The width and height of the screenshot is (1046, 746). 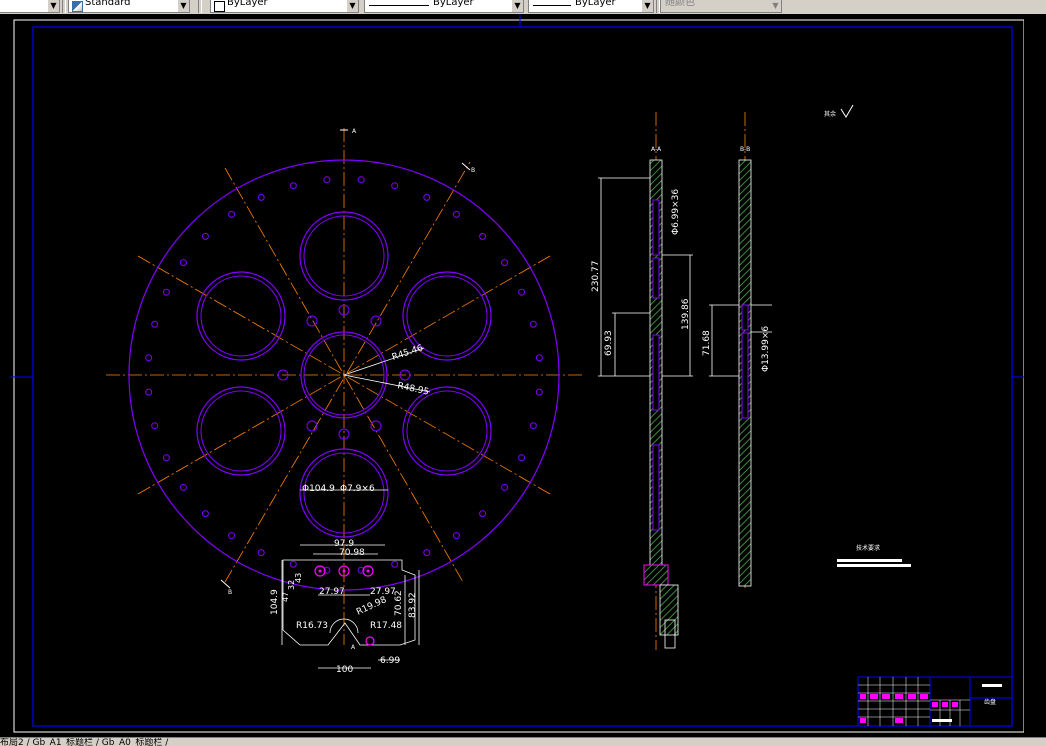 I want to click on dim-offset-l: 27.97, so click(x=332, y=592).